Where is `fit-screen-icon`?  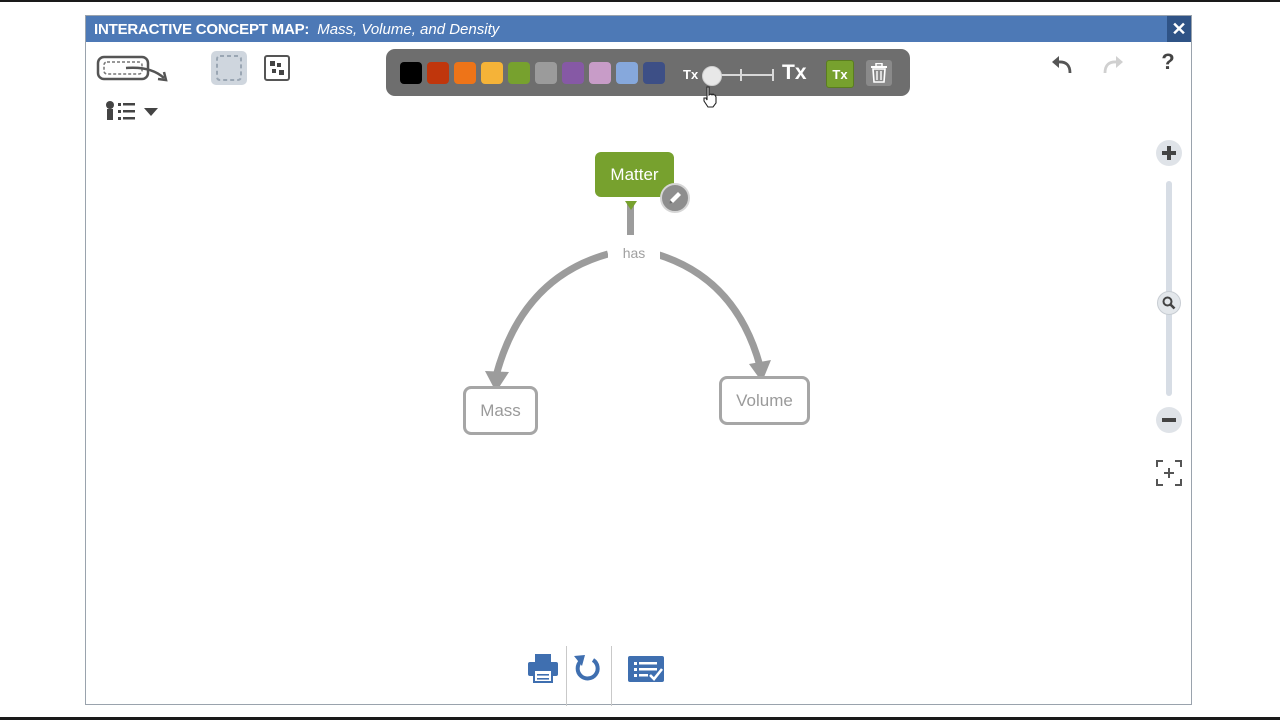 fit-screen-icon is located at coordinates (1169, 473).